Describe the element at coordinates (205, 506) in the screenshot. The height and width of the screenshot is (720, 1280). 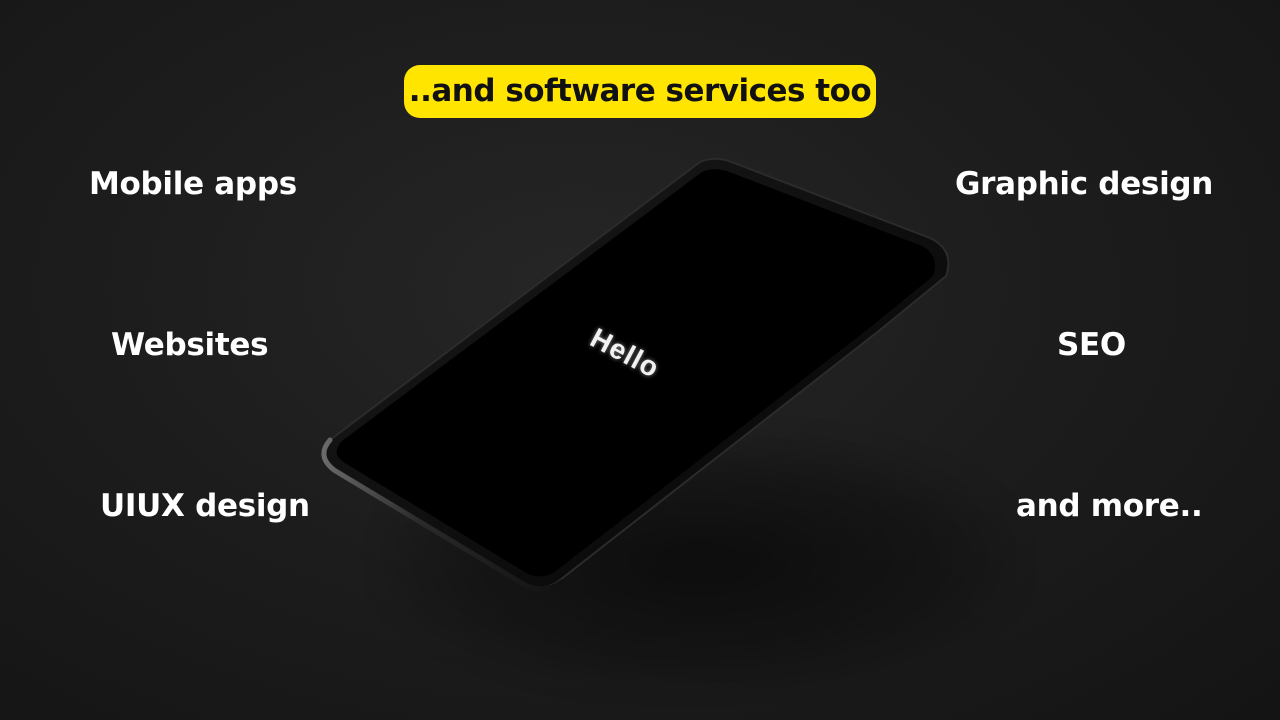
I see `service-uiux-design: UIUX design` at that location.